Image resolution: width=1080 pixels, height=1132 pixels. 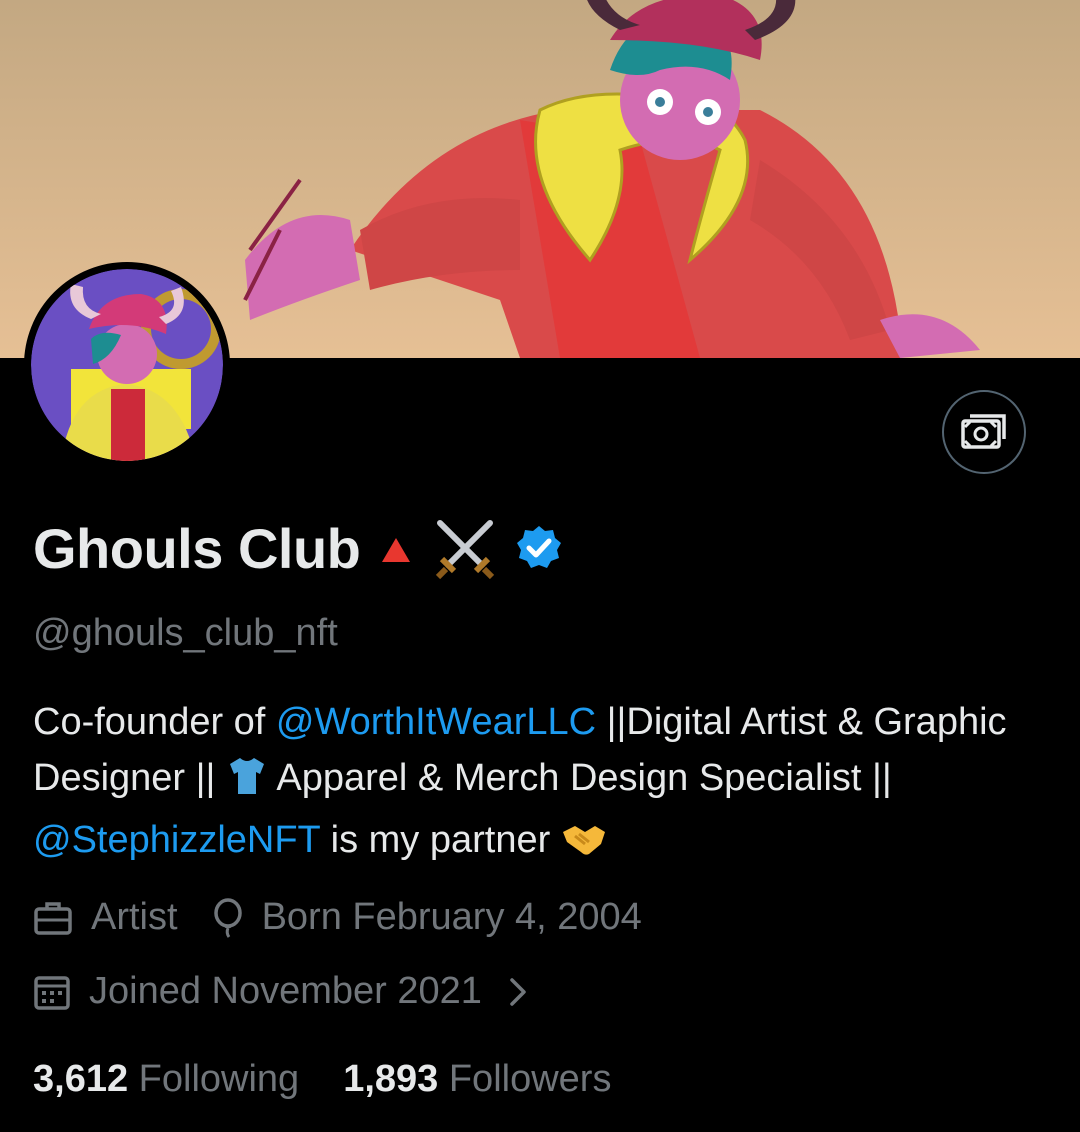 What do you see at coordinates (579, 778) in the screenshot?
I see `bio-text: Apparel & Merch Design Specialist ||` at bounding box center [579, 778].